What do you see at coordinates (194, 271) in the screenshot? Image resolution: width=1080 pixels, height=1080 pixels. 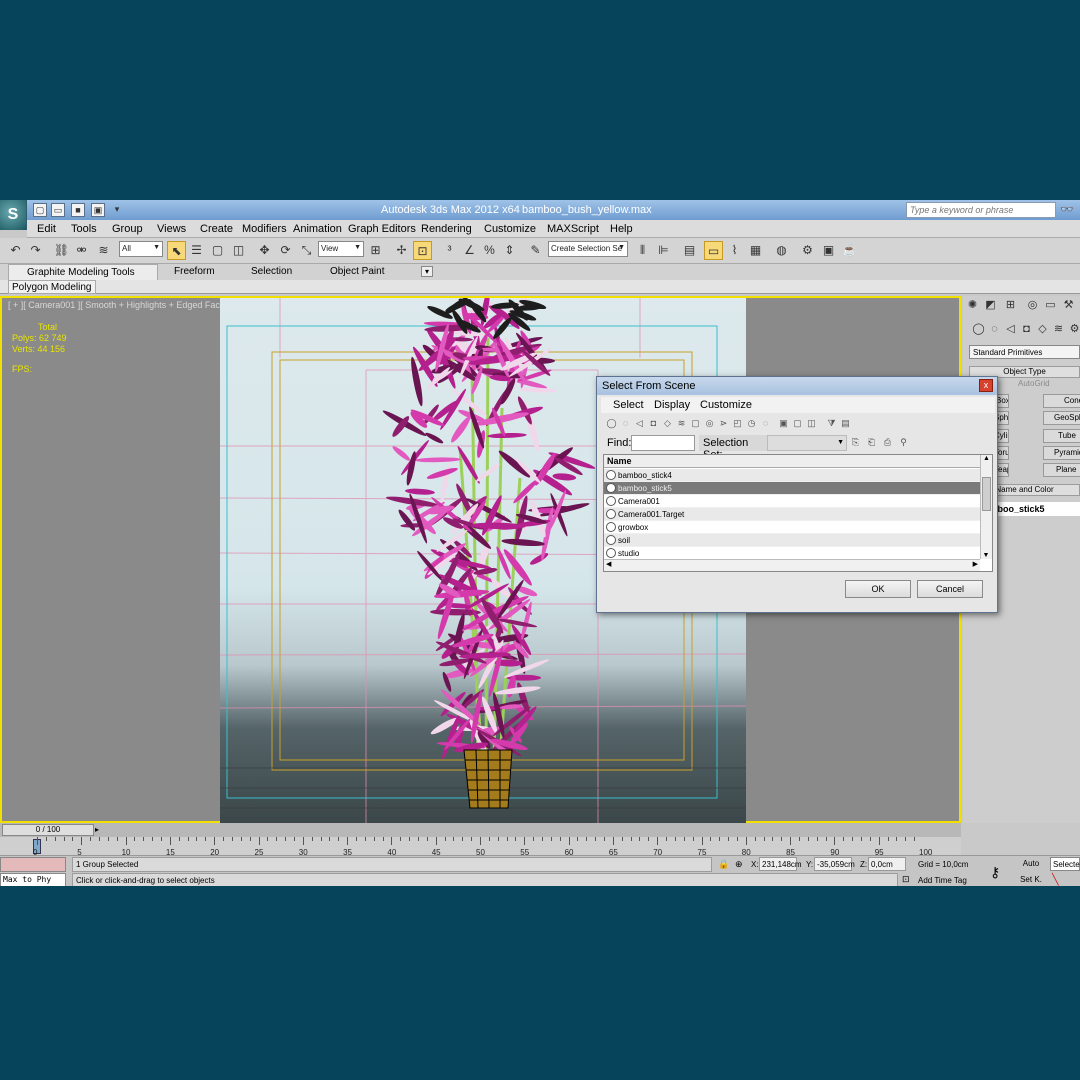 I see `tab-freeform: Freeform` at bounding box center [194, 271].